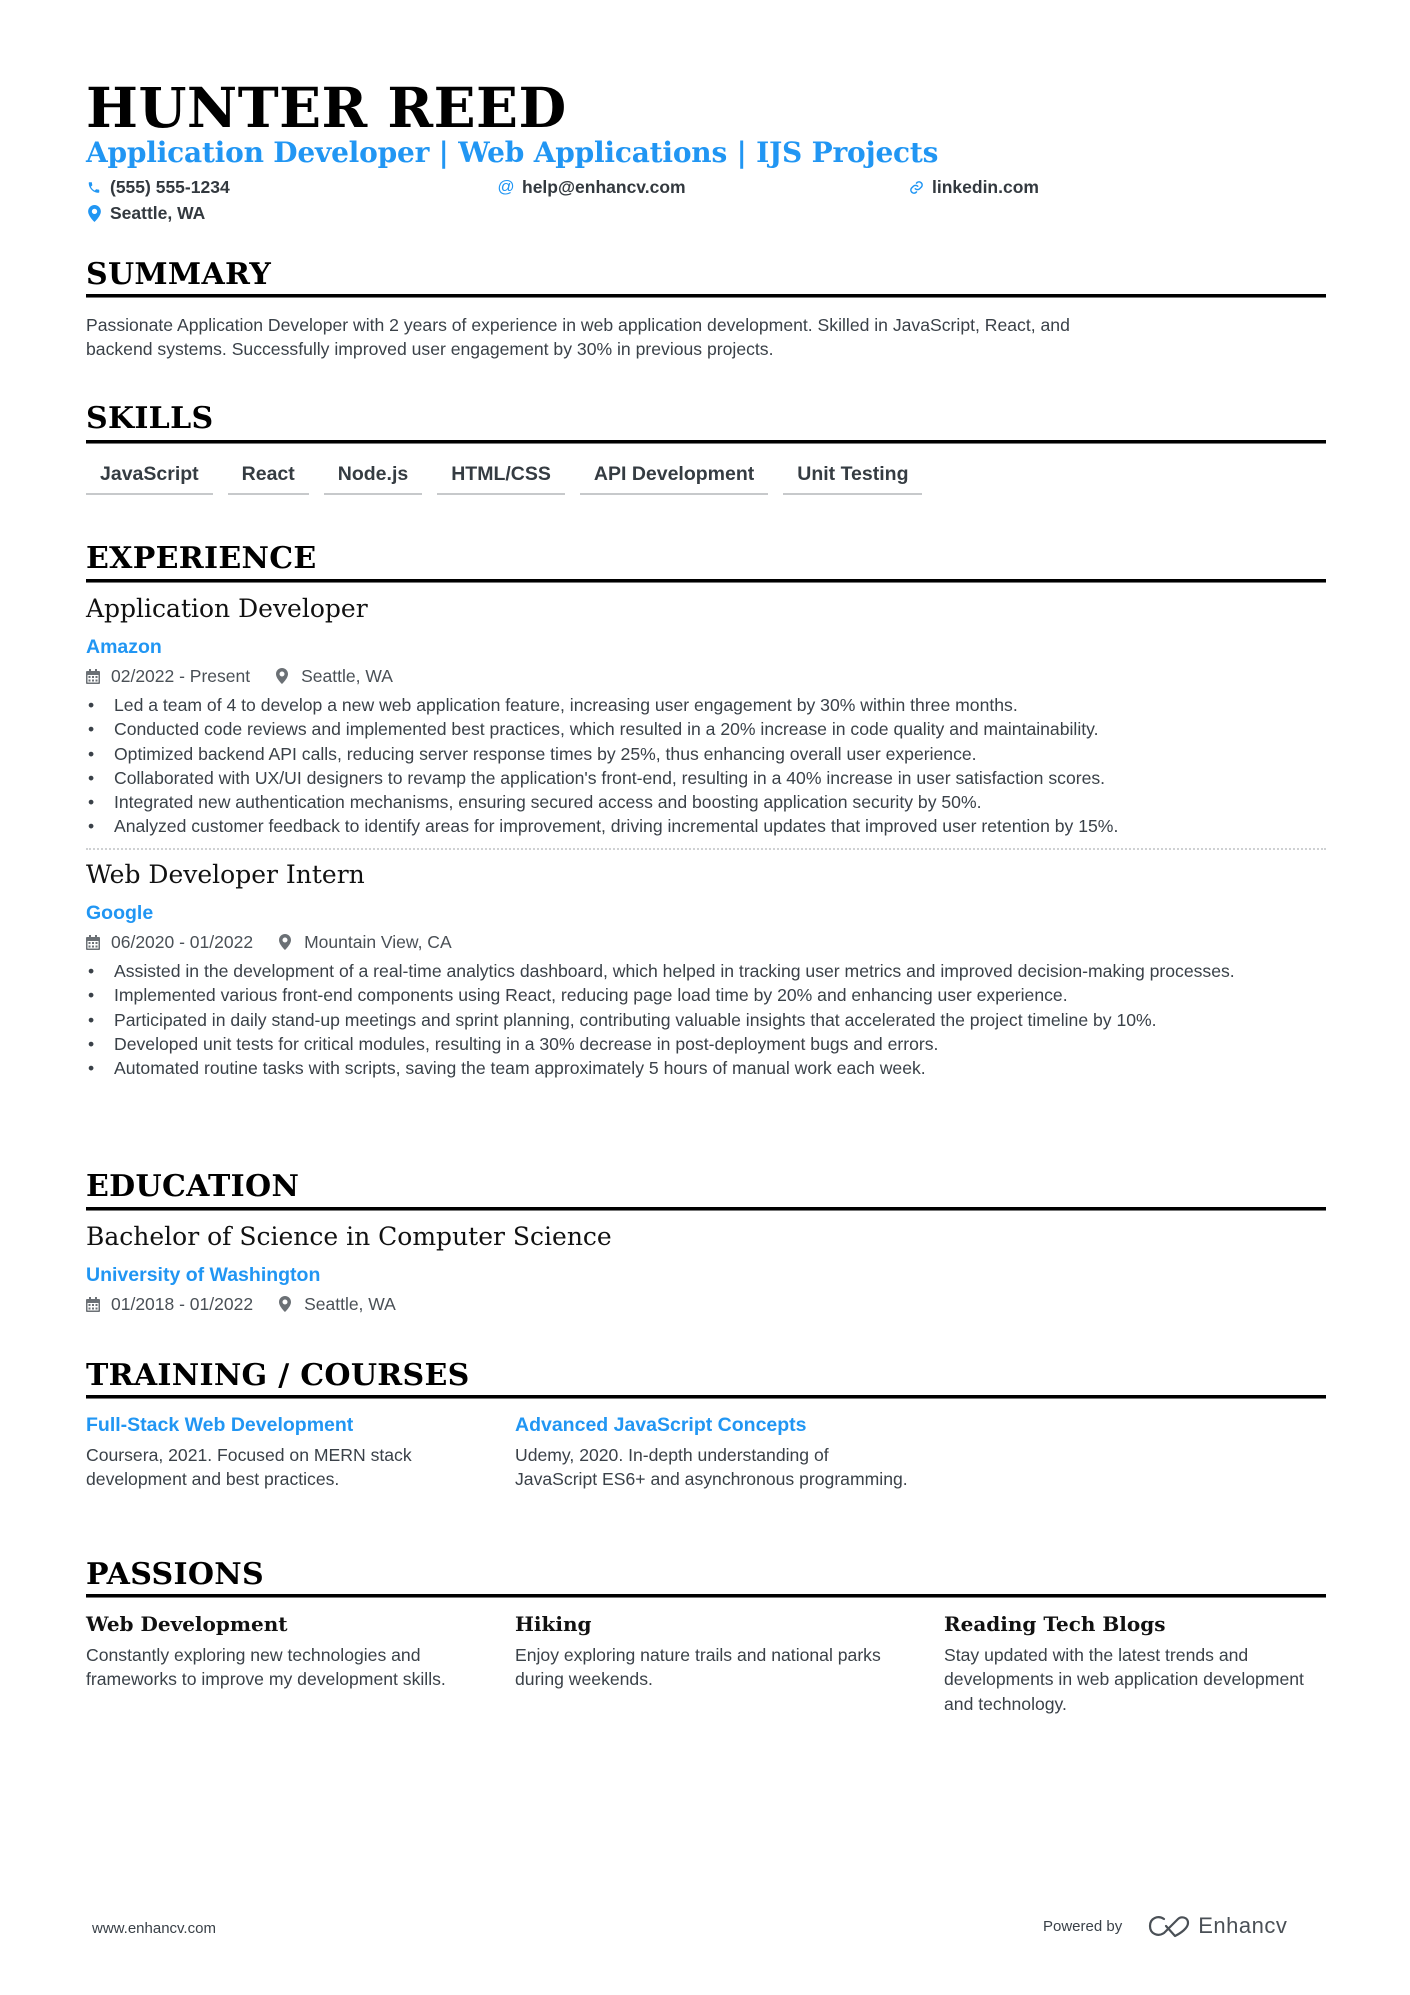  What do you see at coordinates (853, 478) in the screenshot?
I see `skill-tag: Unit Testing` at bounding box center [853, 478].